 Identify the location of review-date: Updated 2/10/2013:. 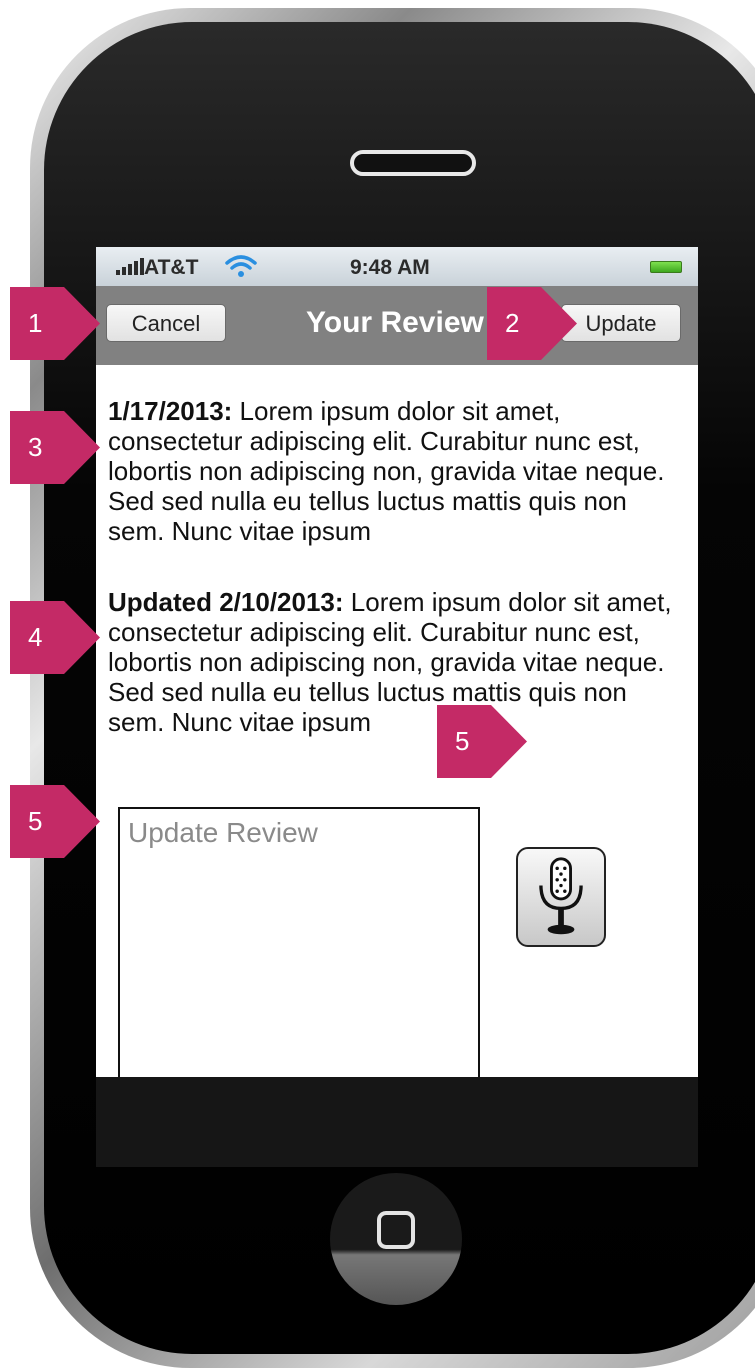
(226, 602).